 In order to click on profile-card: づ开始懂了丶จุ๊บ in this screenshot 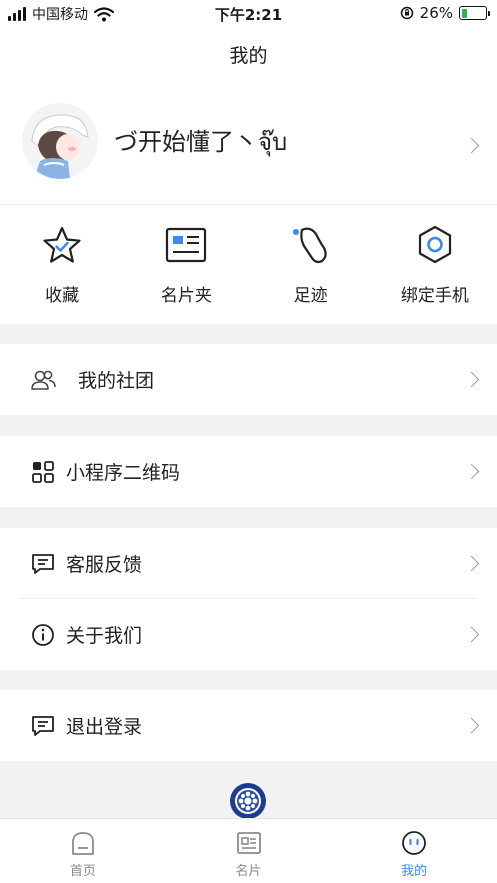, I will do `click(248, 144)`.